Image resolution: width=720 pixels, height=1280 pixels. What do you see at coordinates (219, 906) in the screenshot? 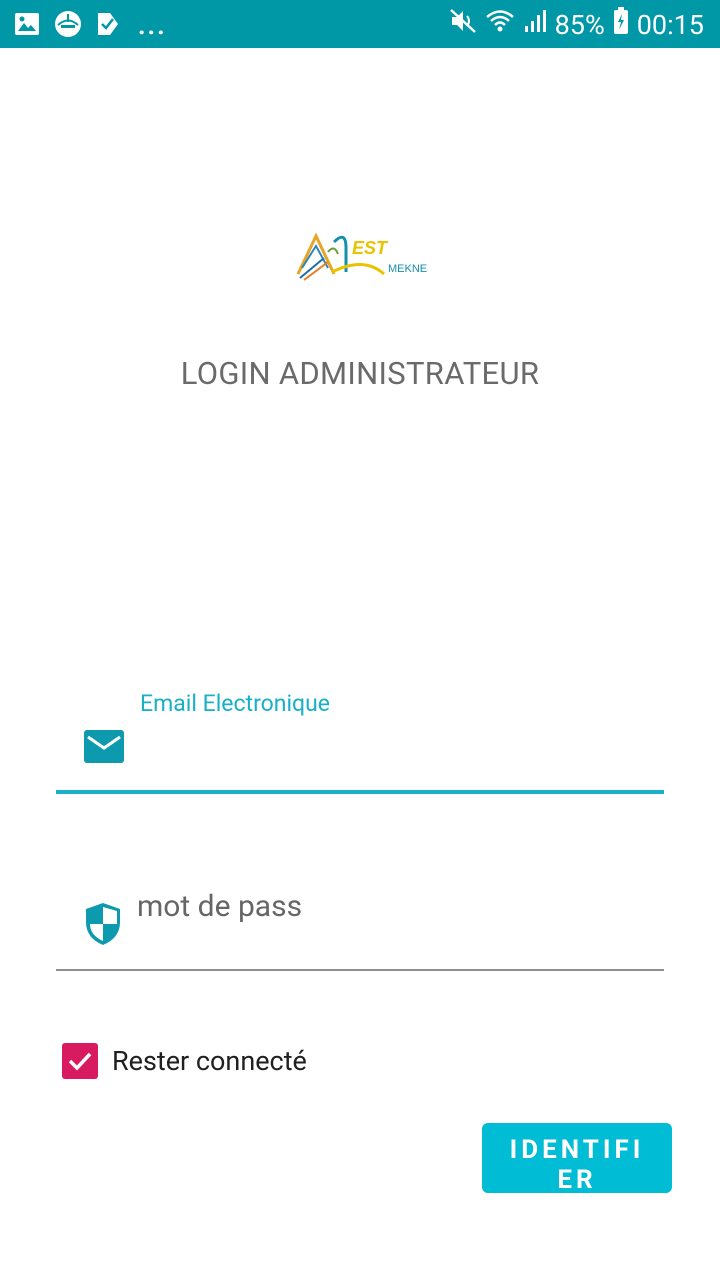
I see `password-input: mot de pass` at bounding box center [219, 906].